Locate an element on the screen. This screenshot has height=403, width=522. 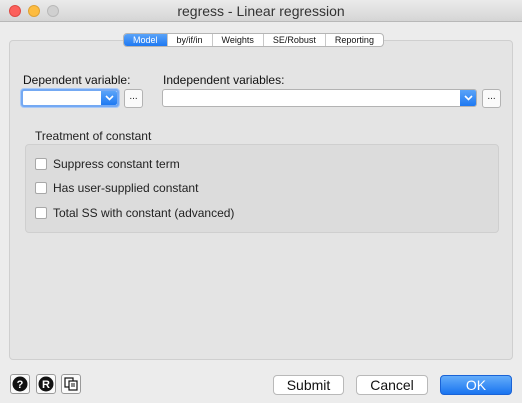
suppress-constant-checkbox: Suppress constant term is located at coordinates (107, 164).